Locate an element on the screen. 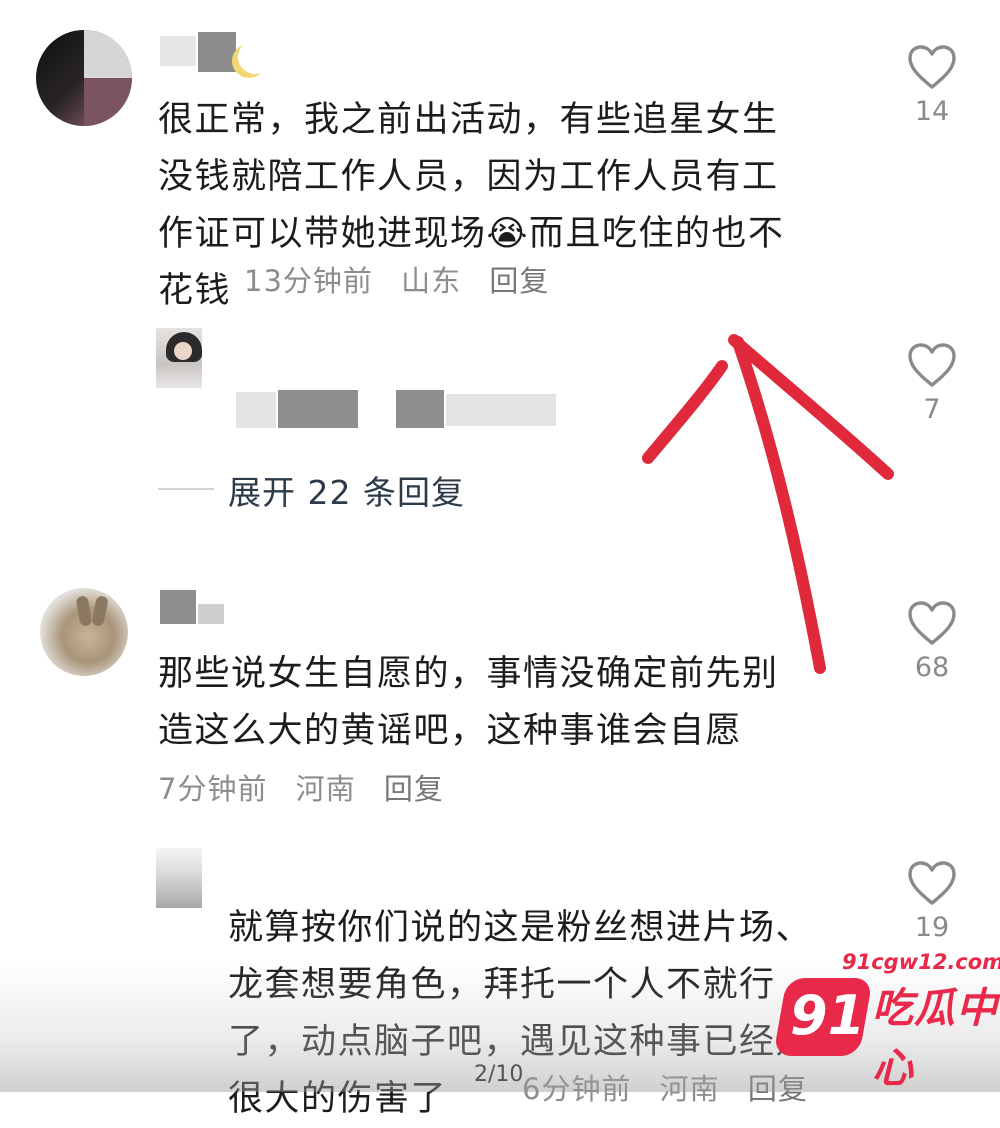 Image resolution: width=1000 pixels, height=1128 pixels. watermark-url: 91cgw12.com is located at coordinates (921, 962).